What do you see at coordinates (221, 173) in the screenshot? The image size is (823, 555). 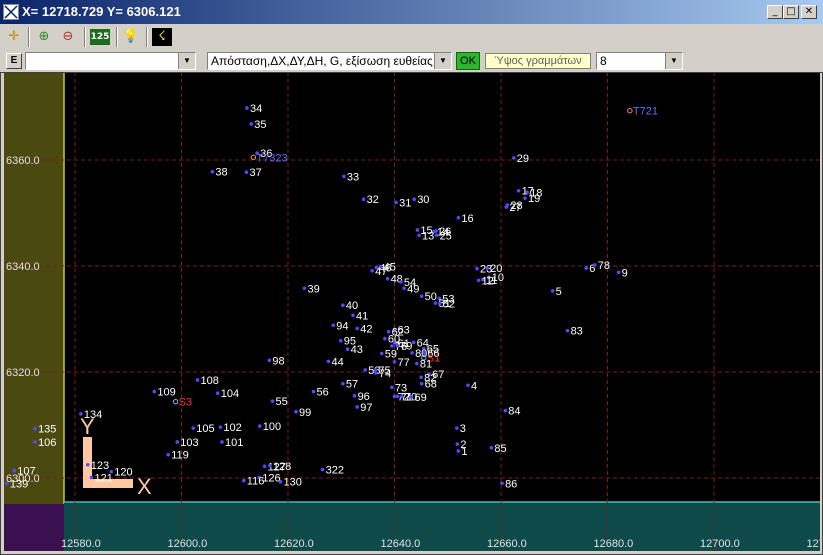 I see `survey-point-label: 38` at bounding box center [221, 173].